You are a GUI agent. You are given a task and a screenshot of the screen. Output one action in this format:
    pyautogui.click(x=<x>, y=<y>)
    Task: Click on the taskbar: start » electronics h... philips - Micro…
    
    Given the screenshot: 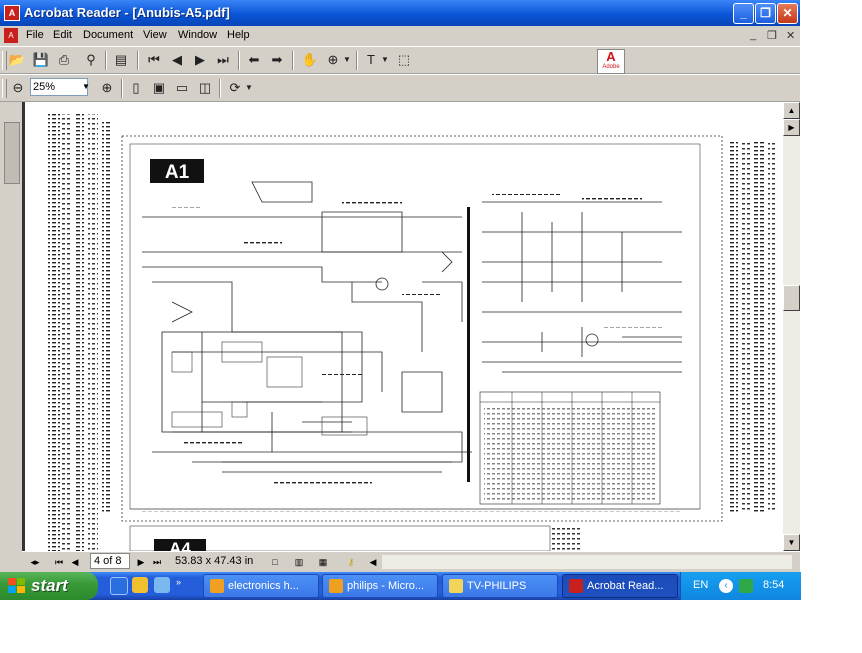 What is the action you would take?
    pyautogui.click(x=400, y=586)
    